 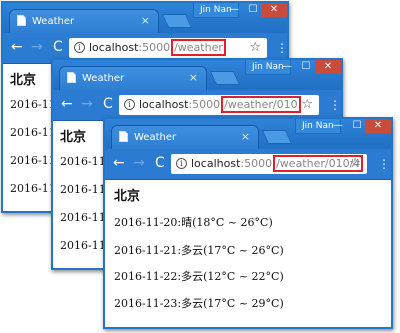 I want to click on url-text: localhost:5000/weather, so click(x=157, y=48).